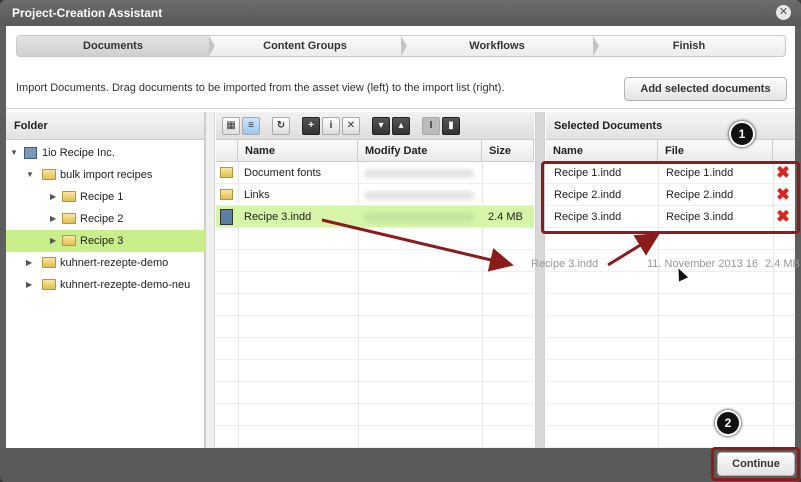  I want to click on continue-button: Continue, so click(756, 464).